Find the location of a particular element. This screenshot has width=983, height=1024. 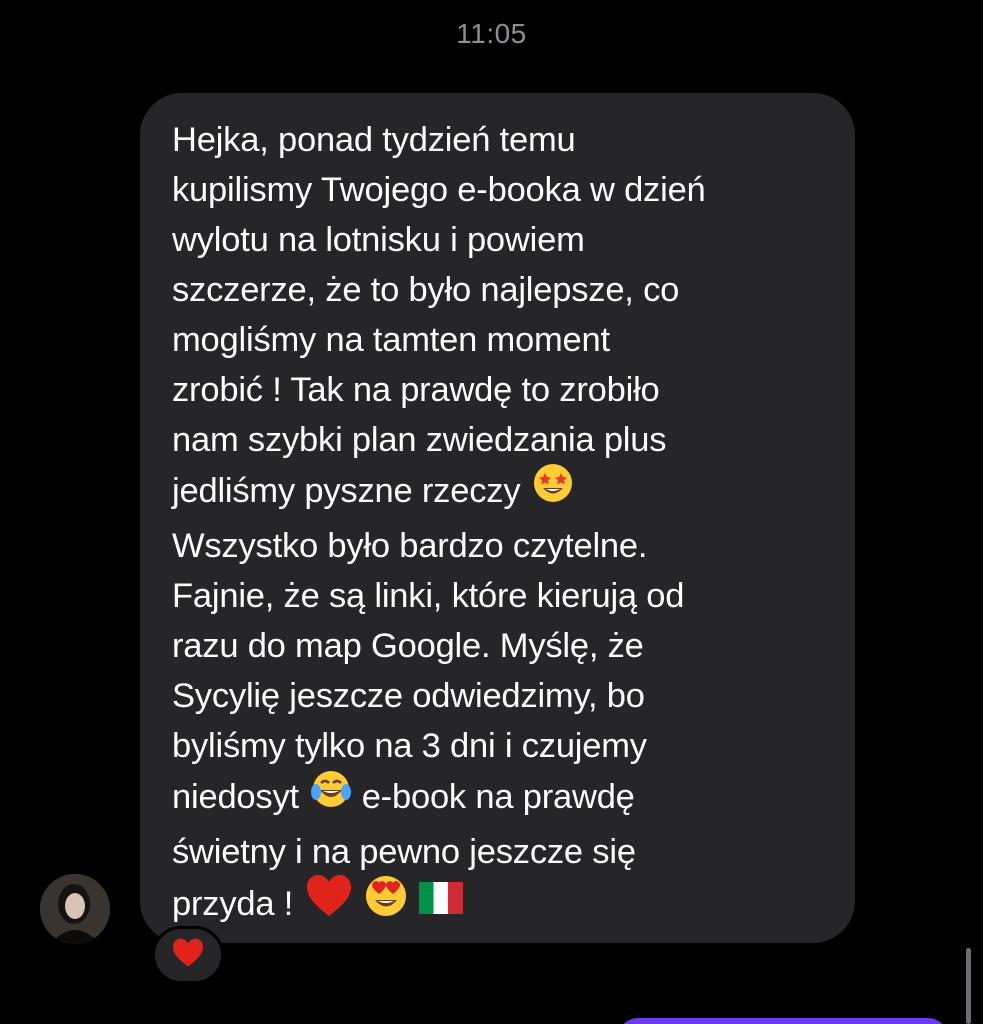

message-line: mogliśmy na tamten moment is located at coordinates (391, 340).